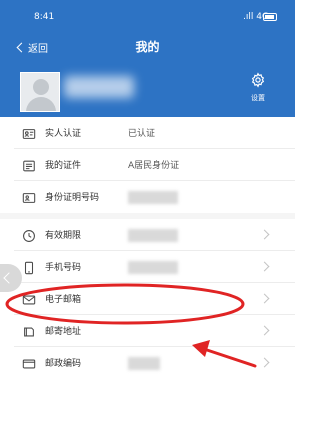 The height and width of the screenshot is (425, 320). I want to click on list-item-id-number: 身份证明号码, so click(147, 197).